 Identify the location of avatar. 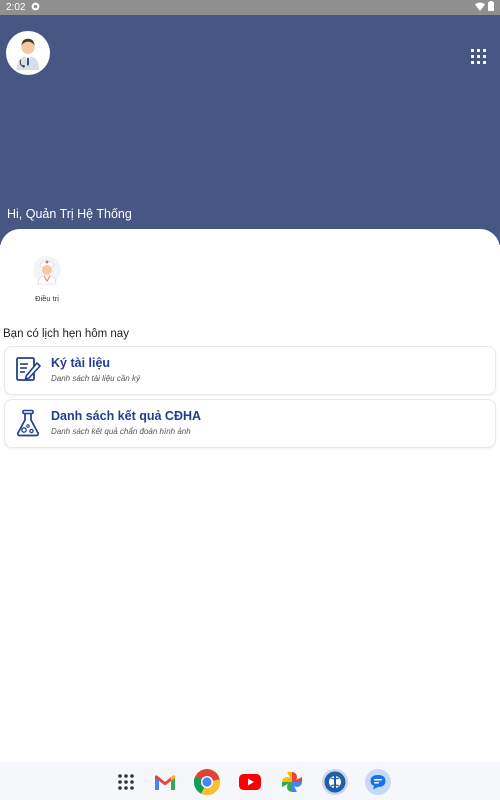
(28, 53).